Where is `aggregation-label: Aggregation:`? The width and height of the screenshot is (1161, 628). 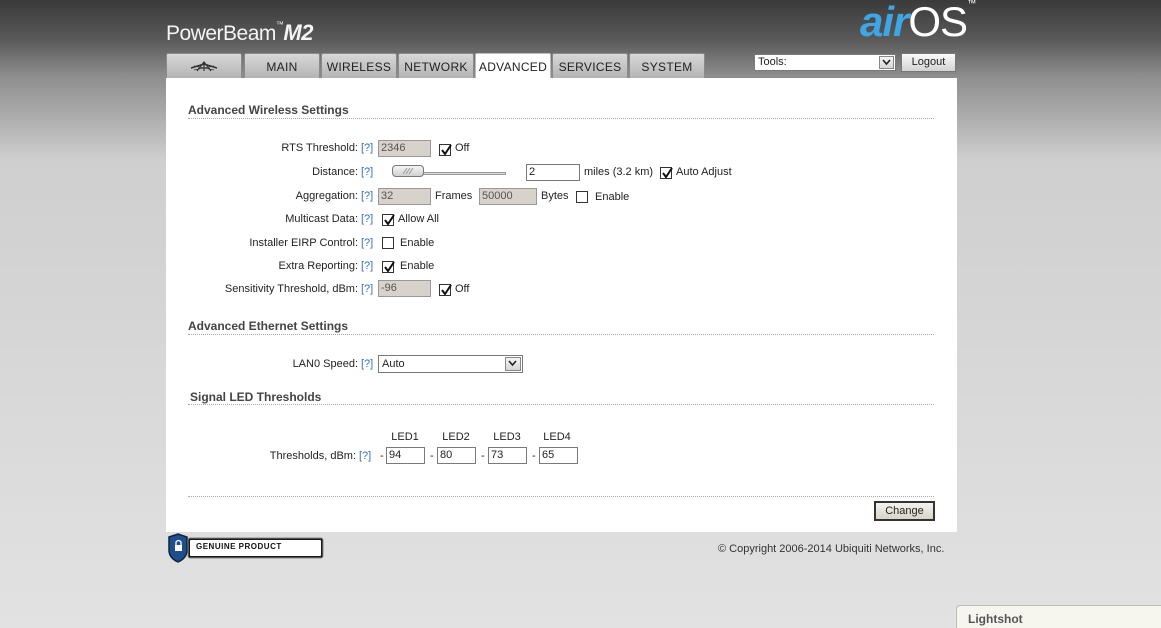 aggregation-label: Aggregation: is located at coordinates (326, 196).